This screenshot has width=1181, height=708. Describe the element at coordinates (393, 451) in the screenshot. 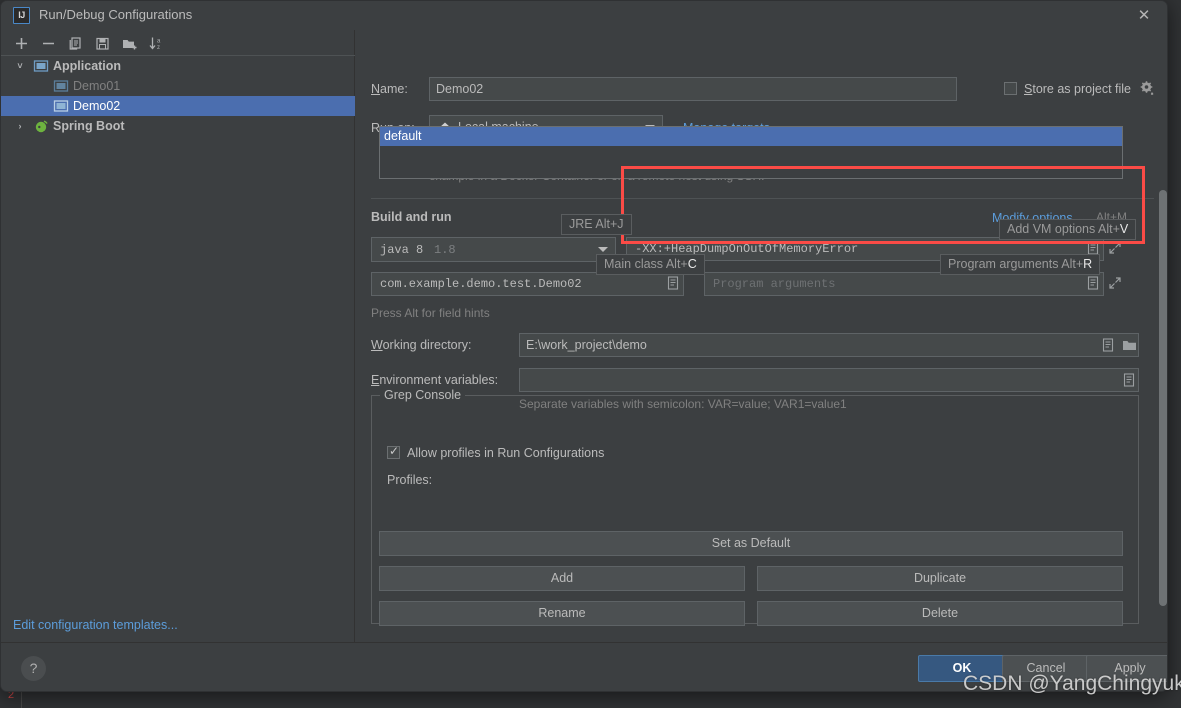

I see `allow-profiles-checkbox` at that location.